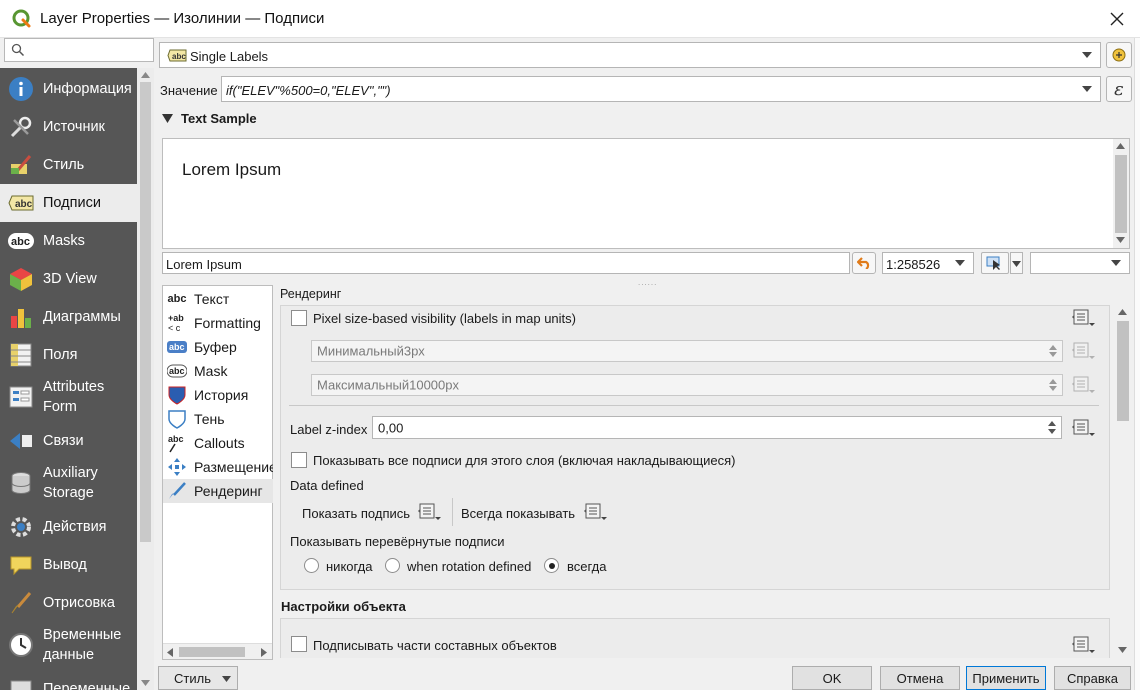  I want to click on svg-text: abc, so click(176, 439).